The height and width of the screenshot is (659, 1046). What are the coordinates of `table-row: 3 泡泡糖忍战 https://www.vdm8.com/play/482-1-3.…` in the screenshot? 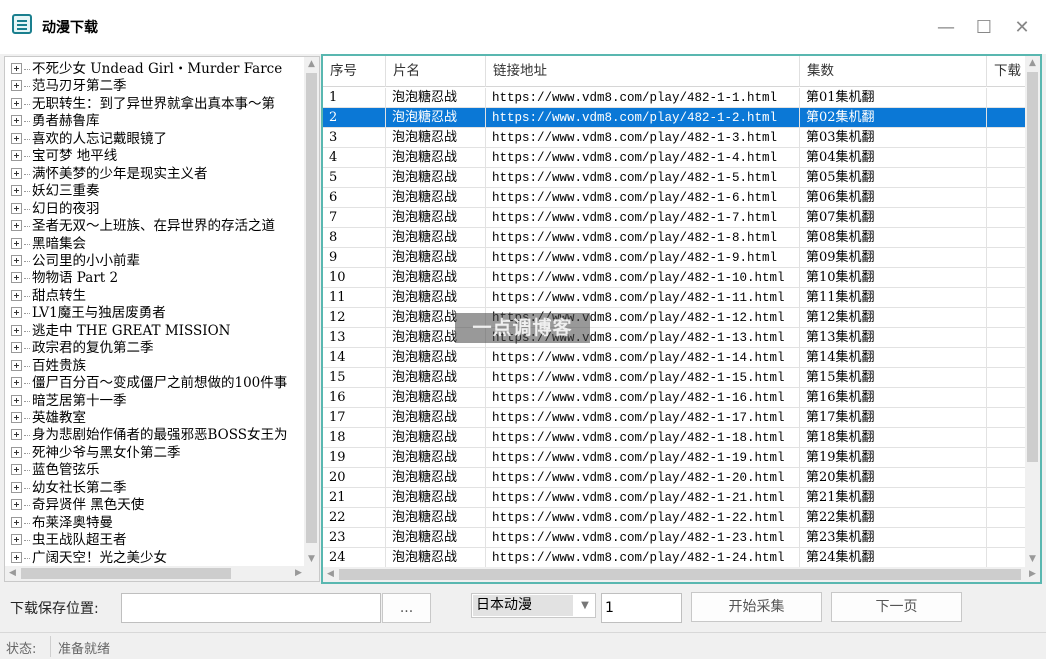 It's located at (675, 138).